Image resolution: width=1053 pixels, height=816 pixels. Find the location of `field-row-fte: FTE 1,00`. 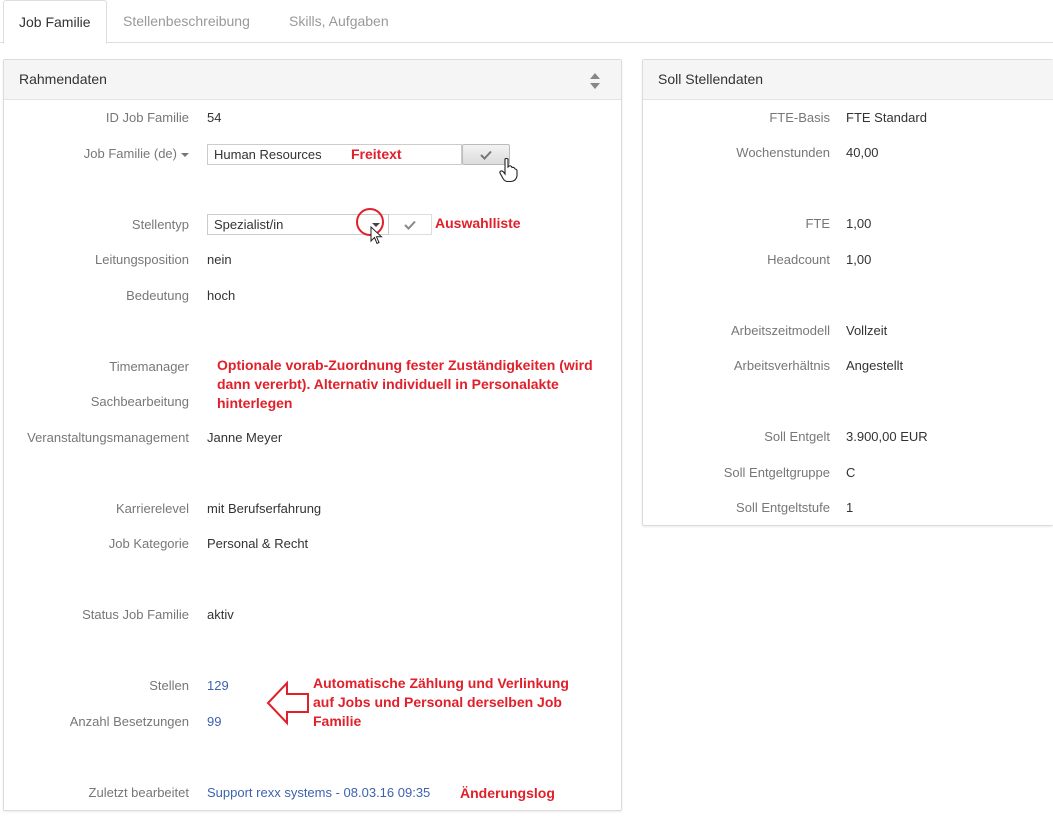

field-row-fte: FTE 1,00 is located at coordinates (848, 226).